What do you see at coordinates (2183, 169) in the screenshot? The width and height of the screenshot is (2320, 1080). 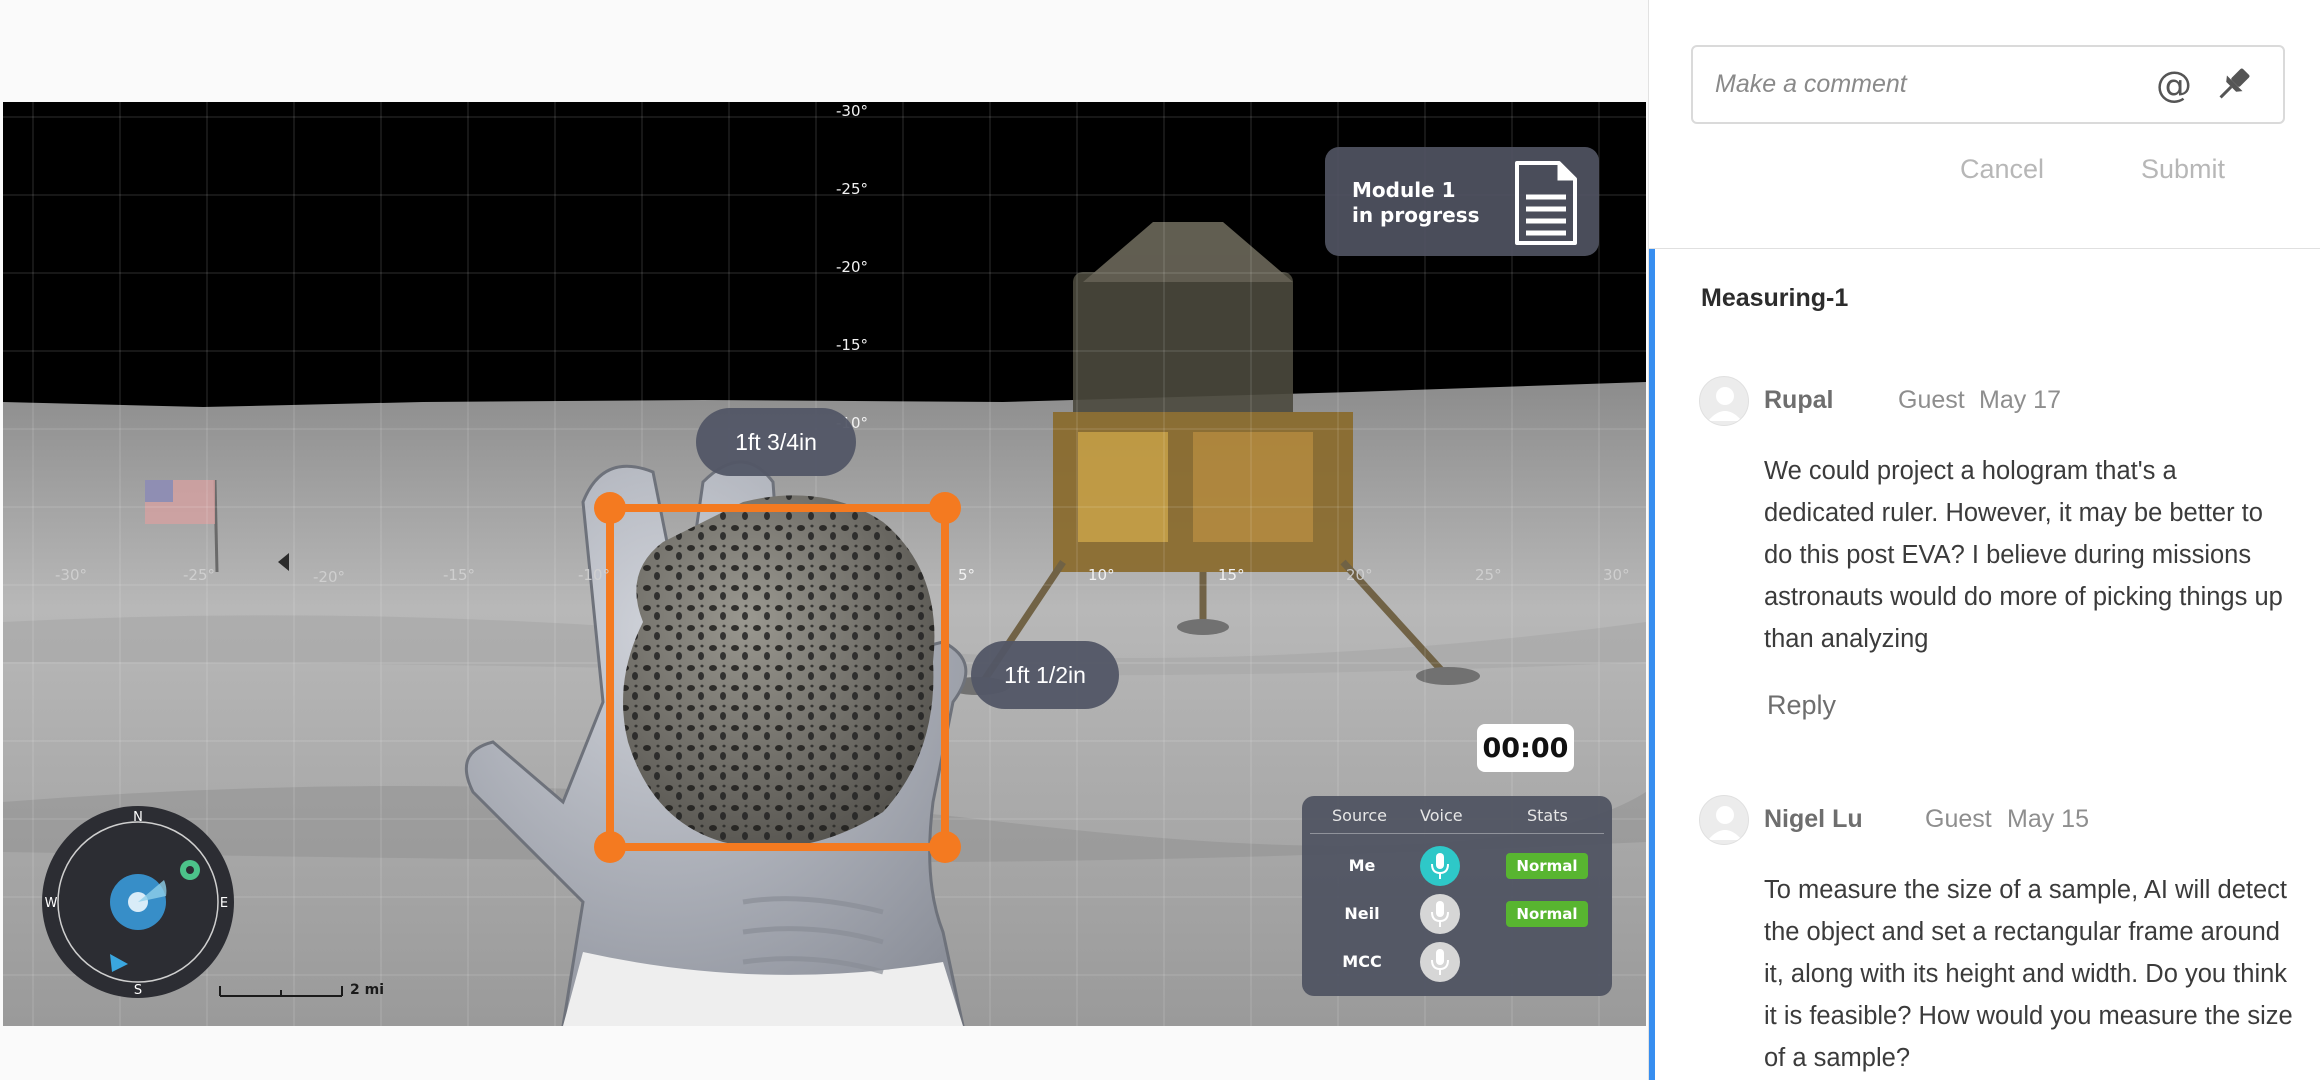 I see `submit-button: Submit` at bounding box center [2183, 169].